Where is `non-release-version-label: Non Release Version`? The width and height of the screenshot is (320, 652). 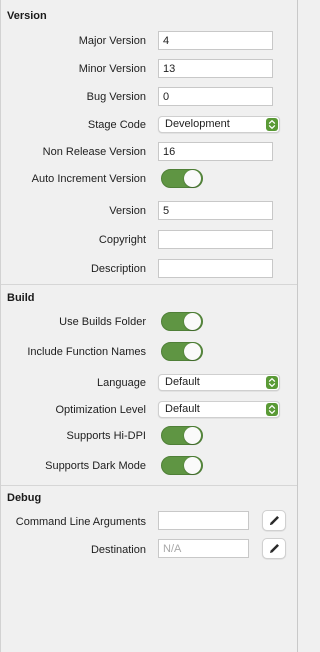
non-release-version-label: Non Release Version is located at coordinates (94, 152).